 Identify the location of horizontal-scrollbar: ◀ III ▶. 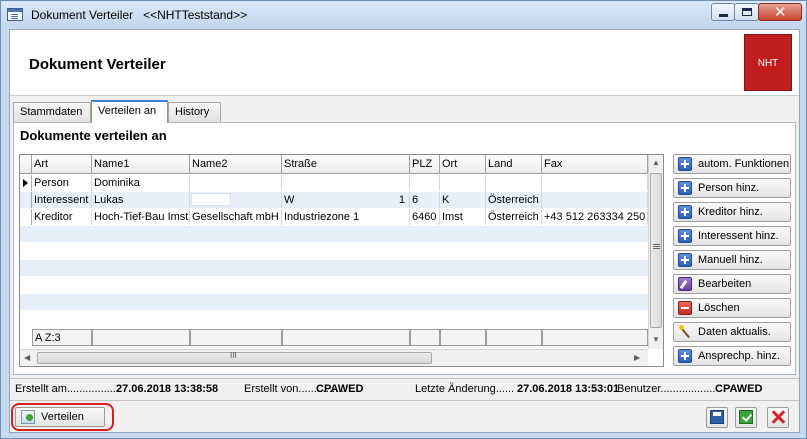
(334, 357).